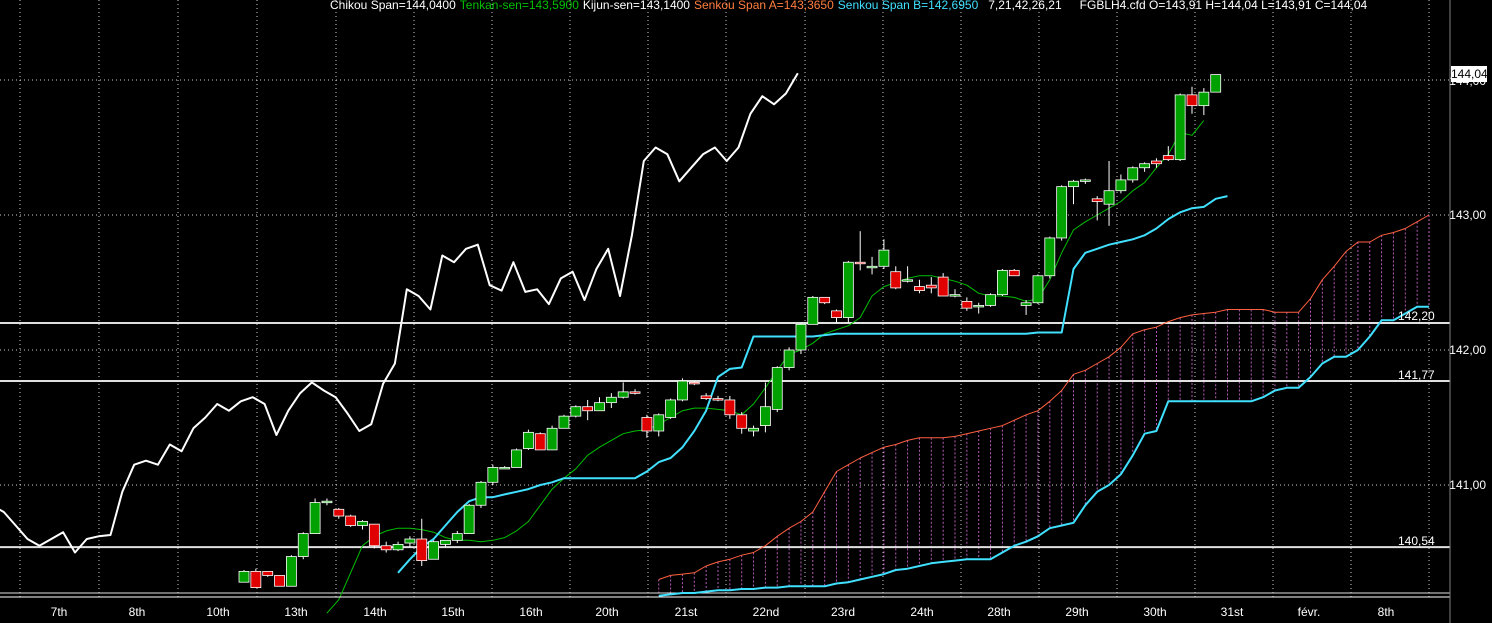 The height and width of the screenshot is (623, 1492). Describe the element at coordinates (531, 612) in the screenshot. I see `x-tick-16th: 16th` at that location.